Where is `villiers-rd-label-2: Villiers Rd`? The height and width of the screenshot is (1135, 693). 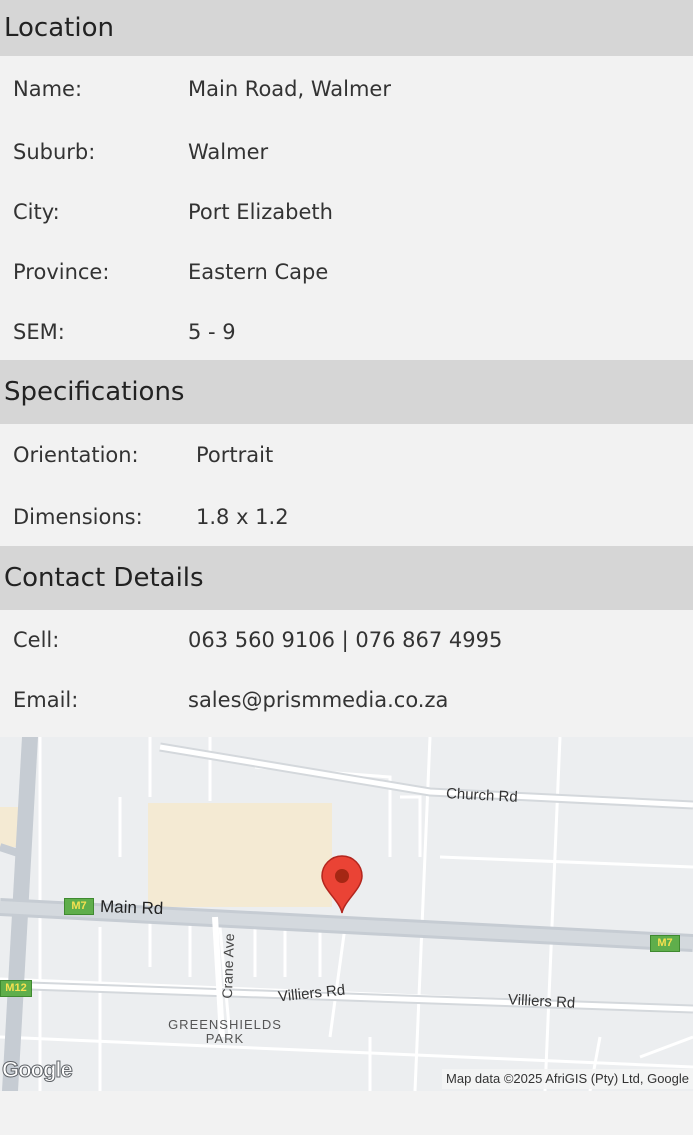
villiers-rd-label-2: Villiers Rd is located at coordinates (541, 1001).